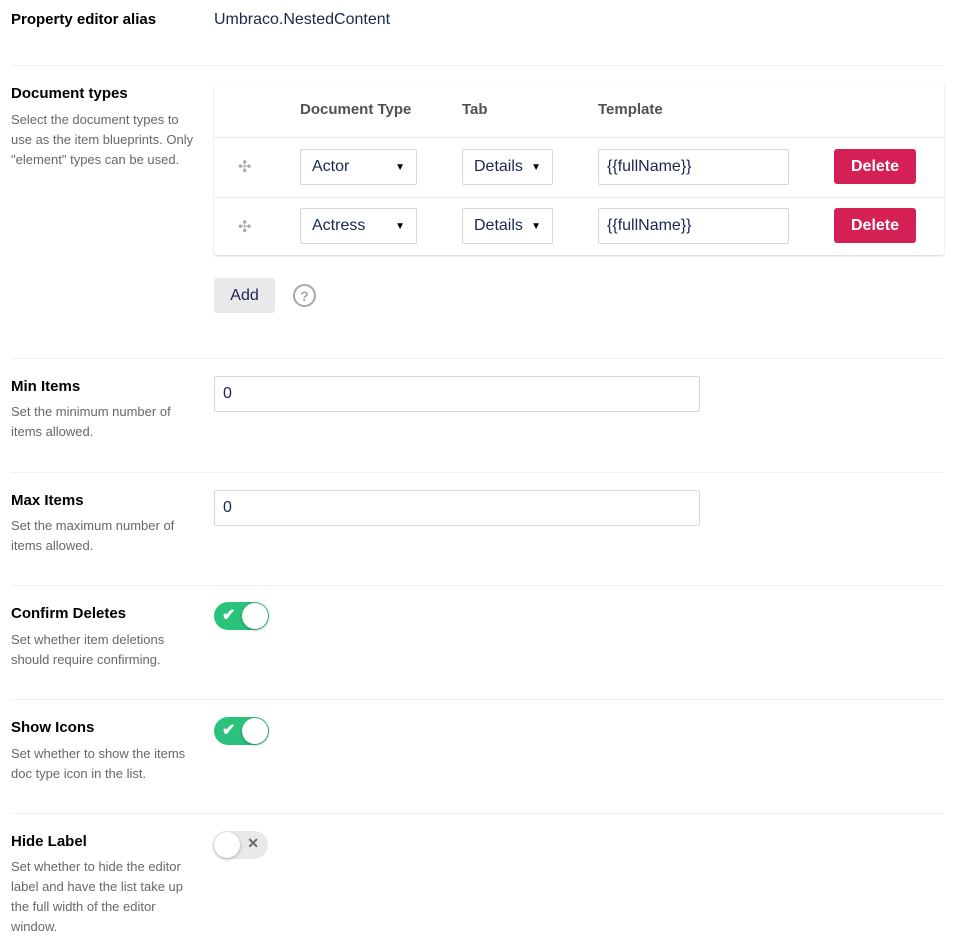 This screenshot has height=951, width=966. What do you see at coordinates (457, 508) in the screenshot?
I see `max-items-input: 0` at bounding box center [457, 508].